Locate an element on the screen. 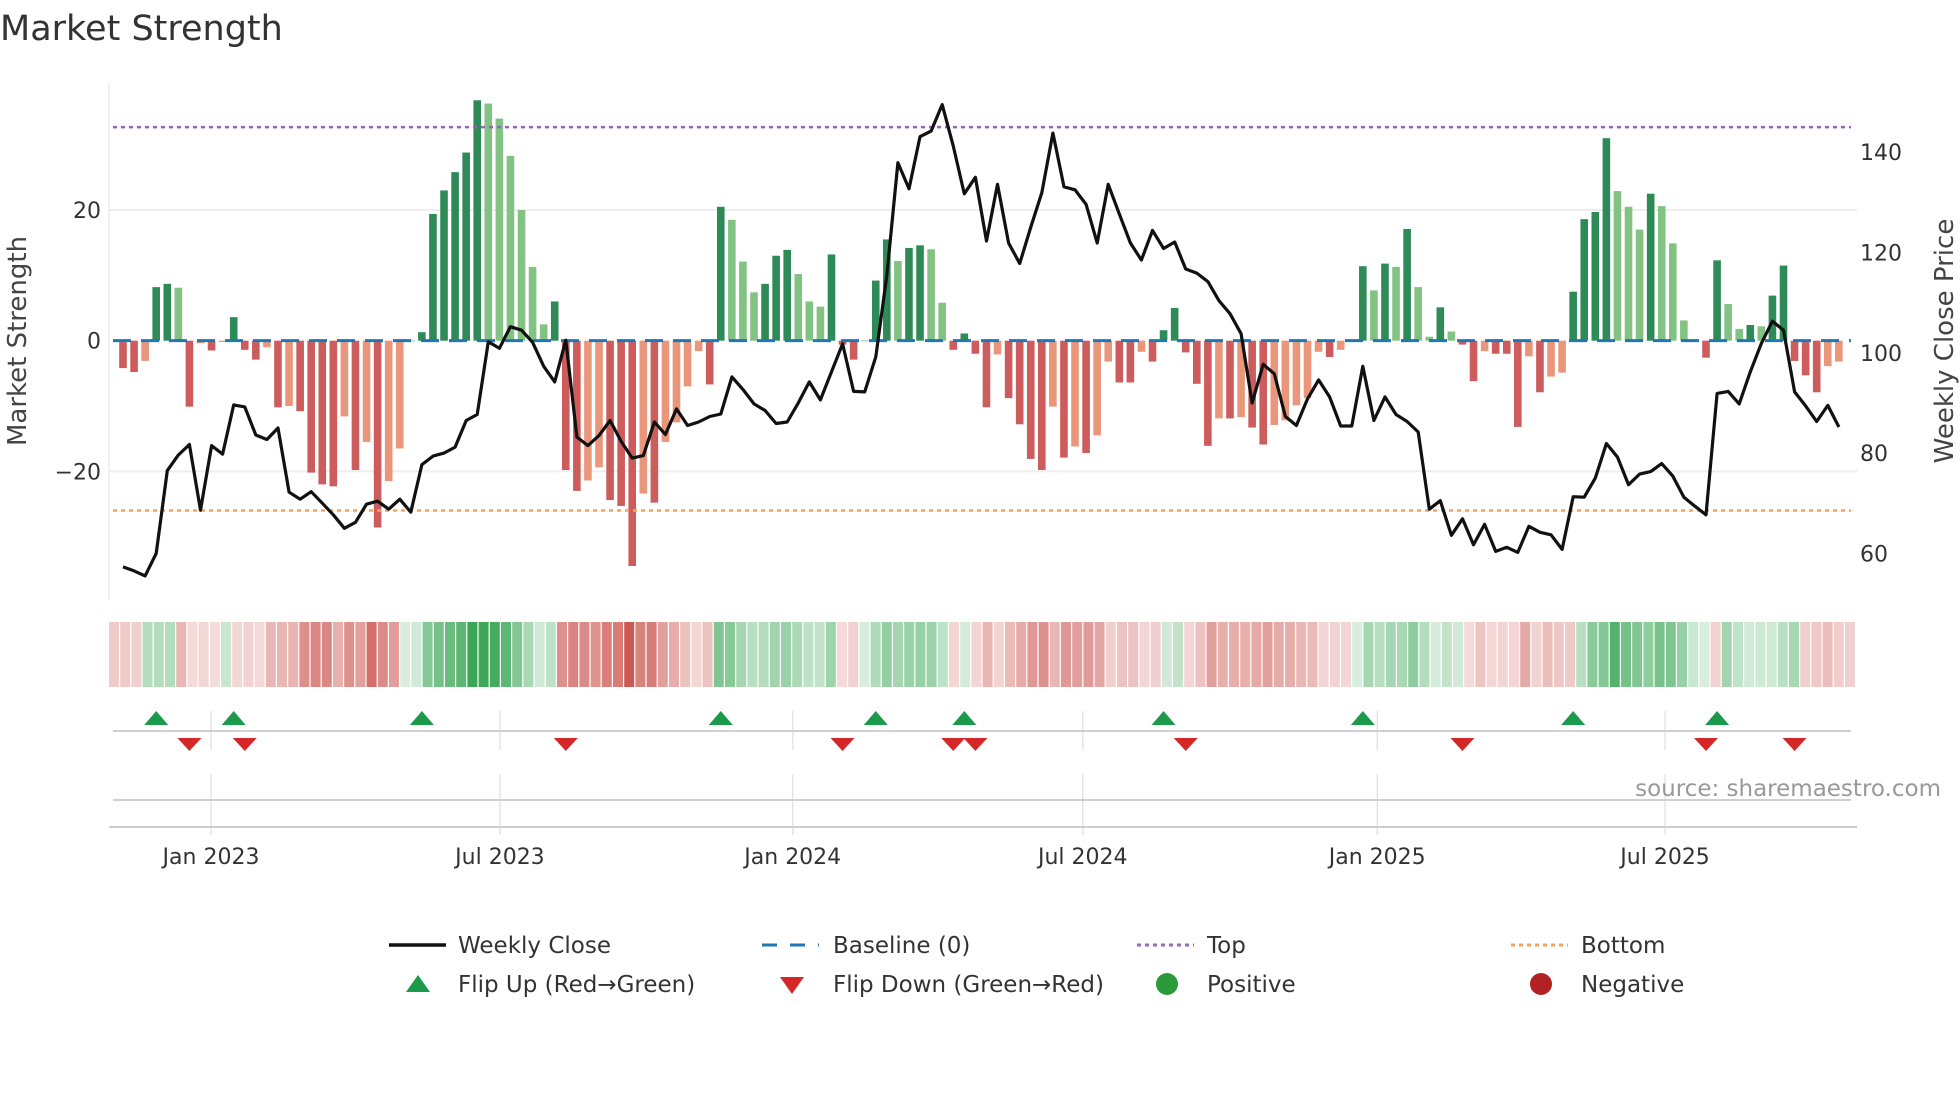  x-tick-label: Jan 2024 is located at coordinates (791, 857).